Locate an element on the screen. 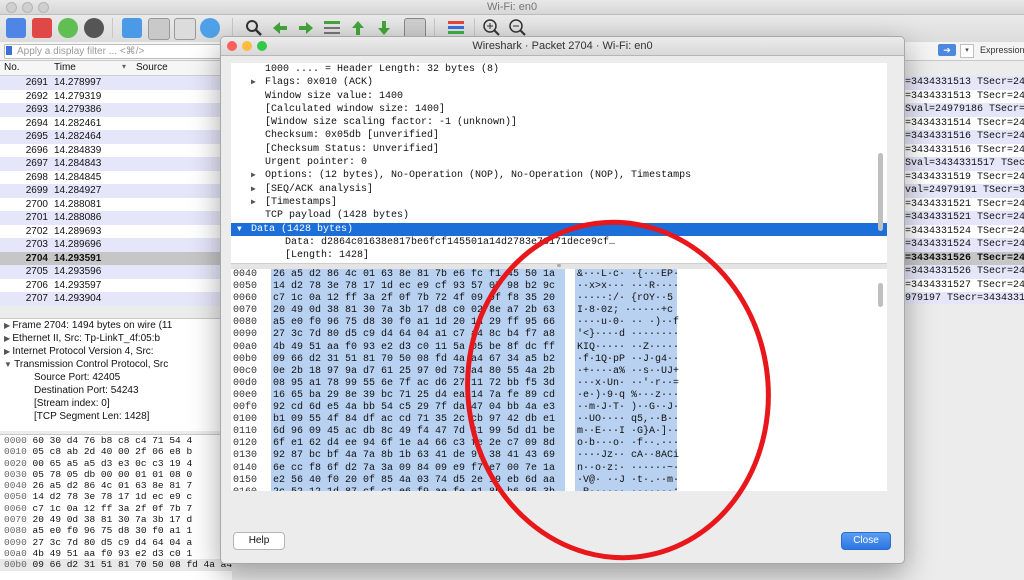 Image resolution: width=1024 pixels, height=580 pixels. find-packet-magnifier-icon is located at coordinates (254, 28).